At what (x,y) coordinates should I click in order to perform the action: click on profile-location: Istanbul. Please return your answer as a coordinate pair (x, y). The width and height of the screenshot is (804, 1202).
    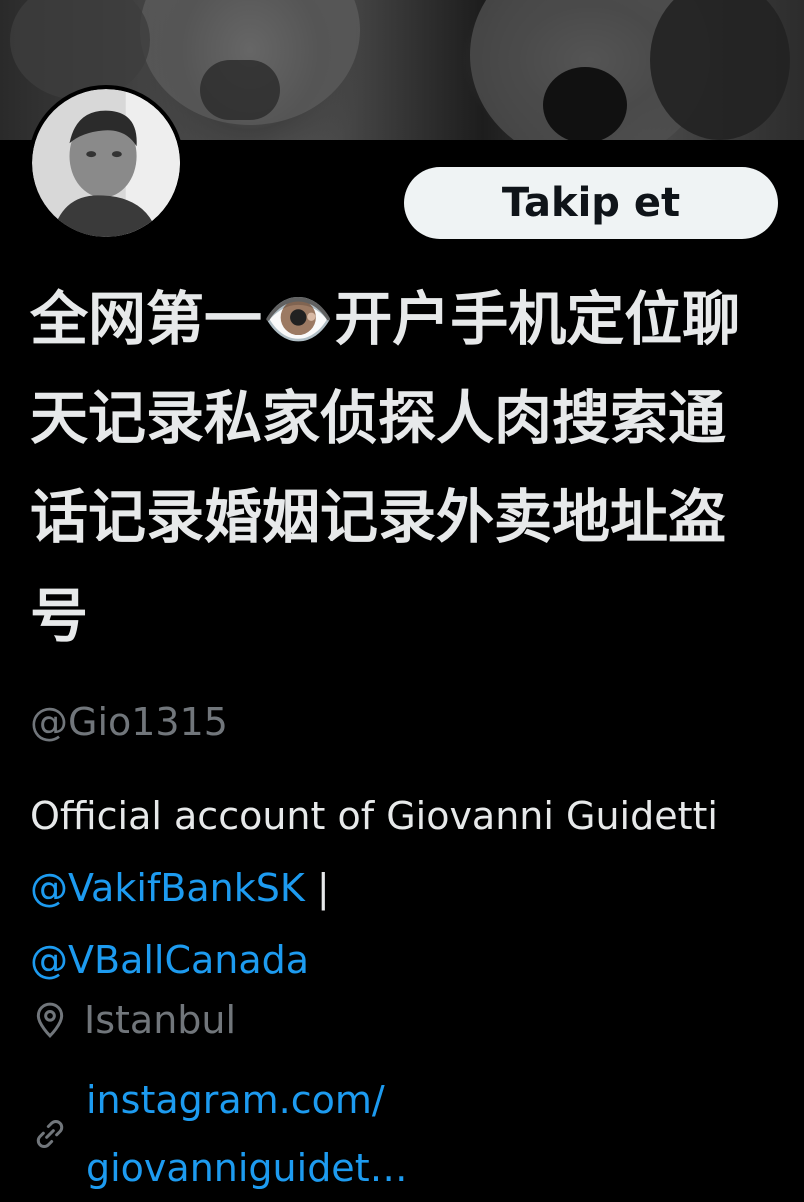
    Looking at the image, I should click on (133, 1020).